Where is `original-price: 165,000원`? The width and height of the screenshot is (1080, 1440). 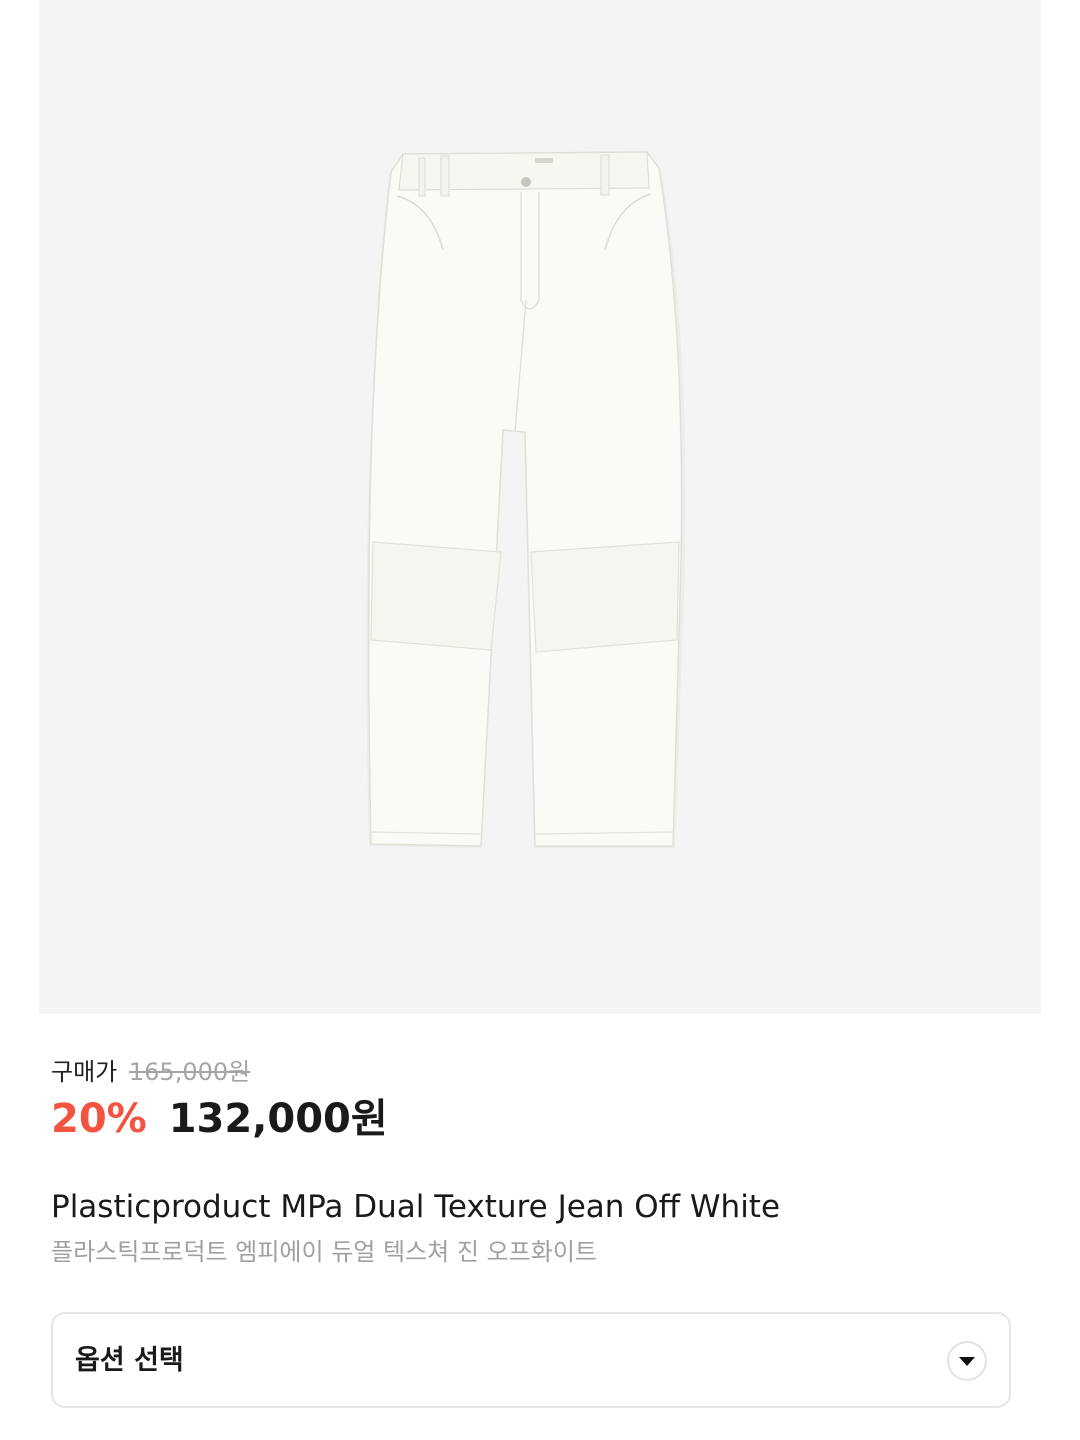 original-price: 165,000원 is located at coordinates (189, 1072).